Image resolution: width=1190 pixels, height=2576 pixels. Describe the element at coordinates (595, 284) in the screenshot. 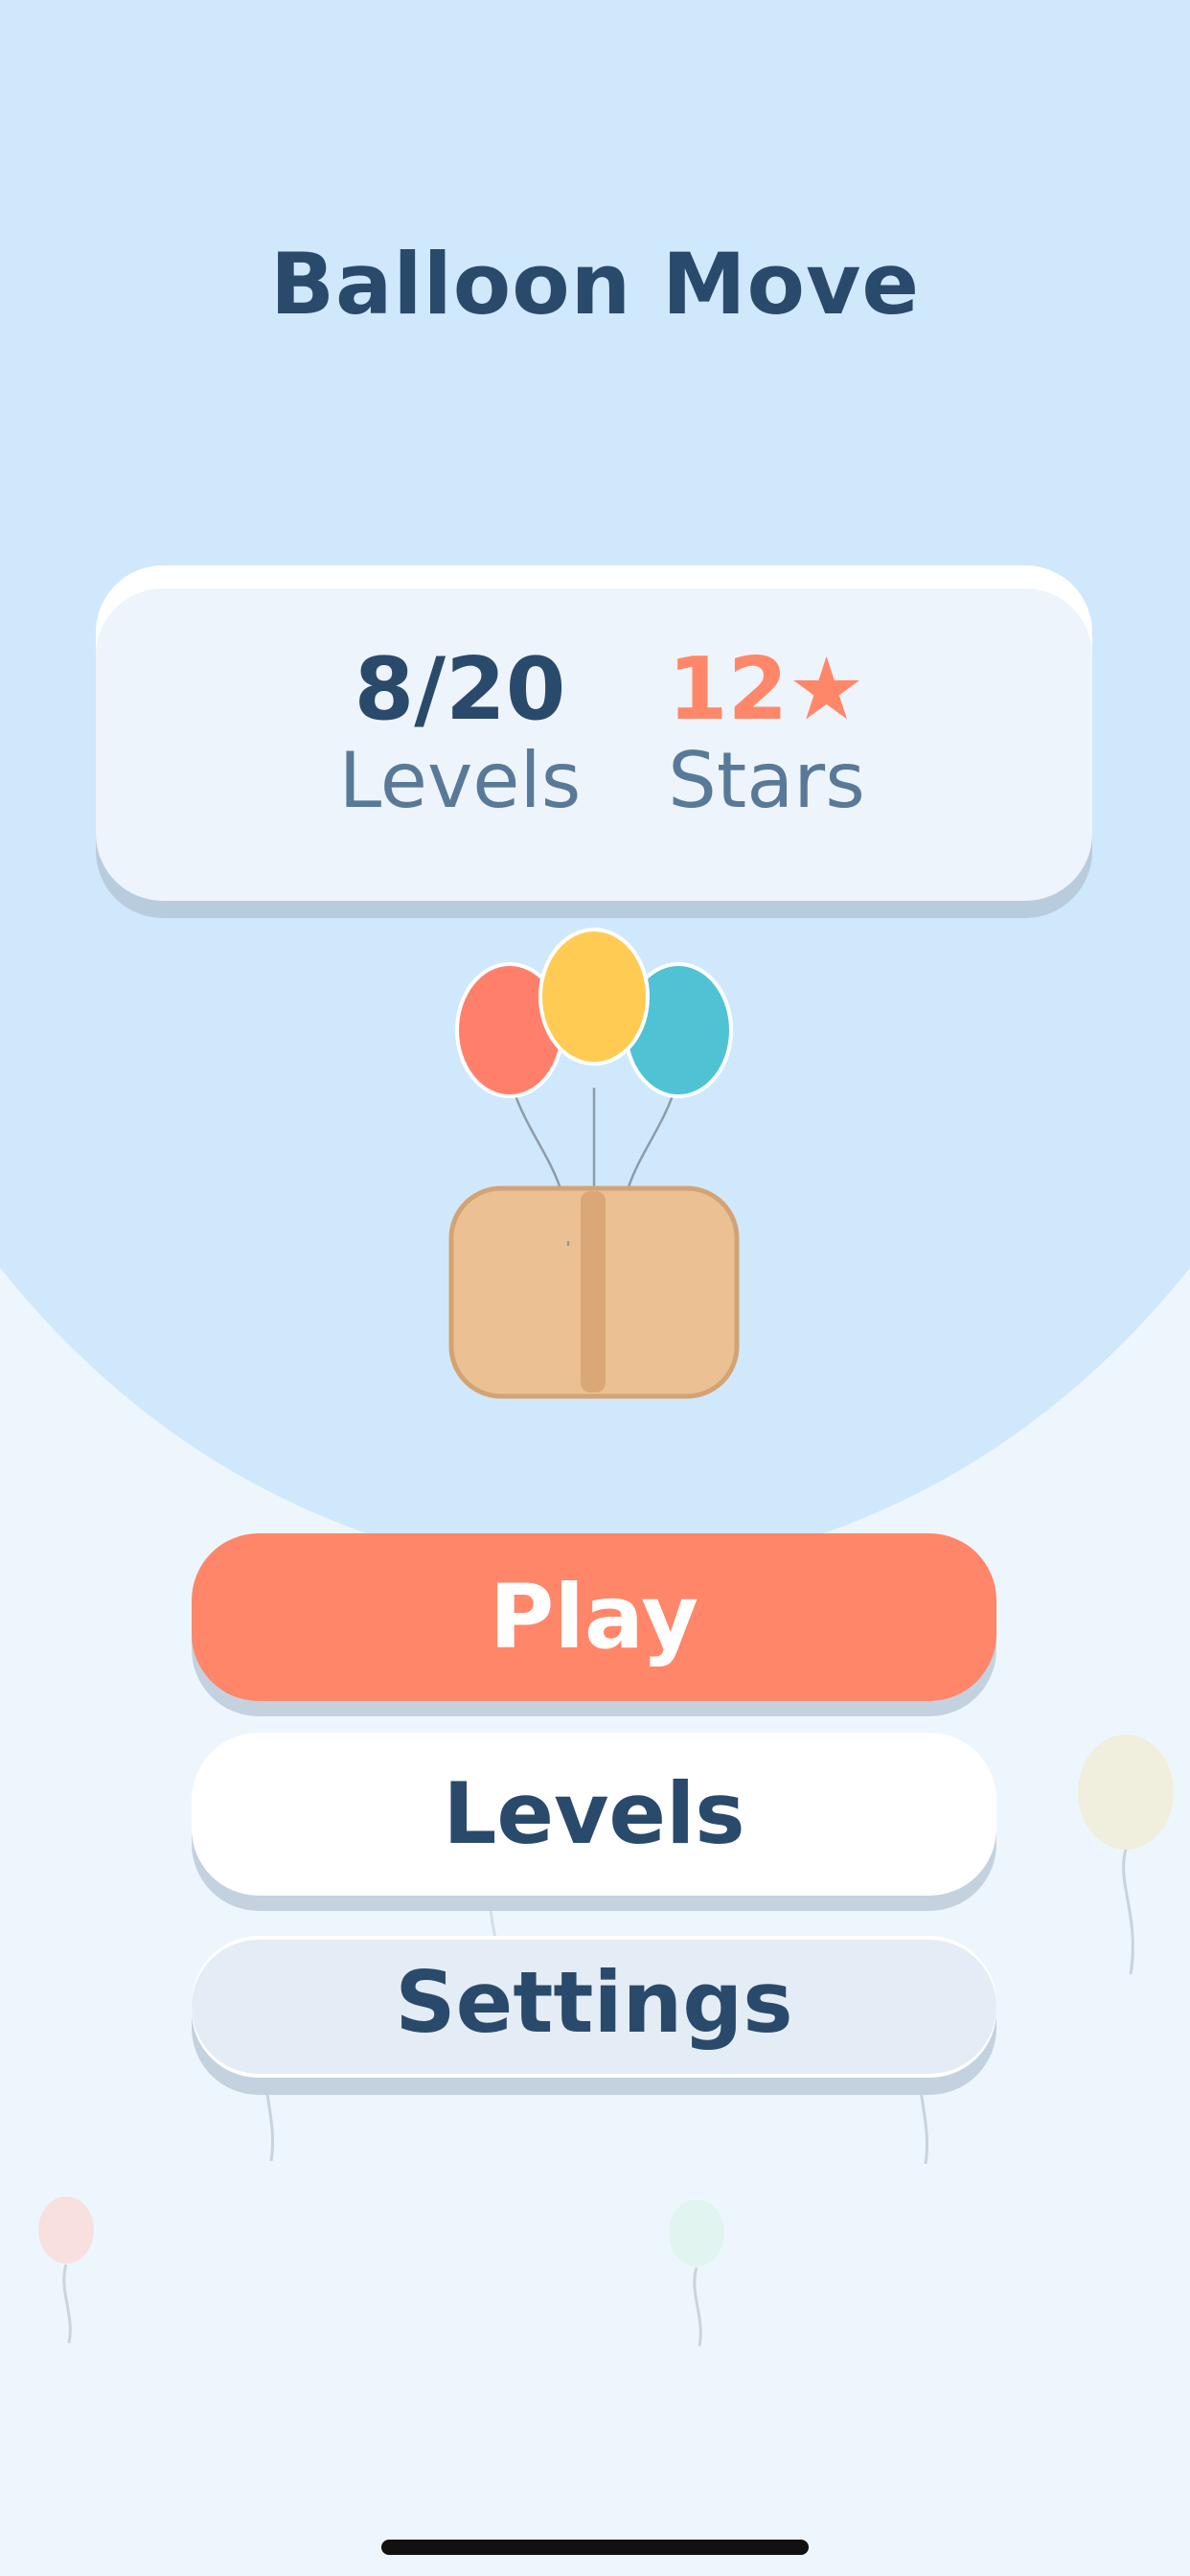

I see `game-title: Balloon Move` at that location.